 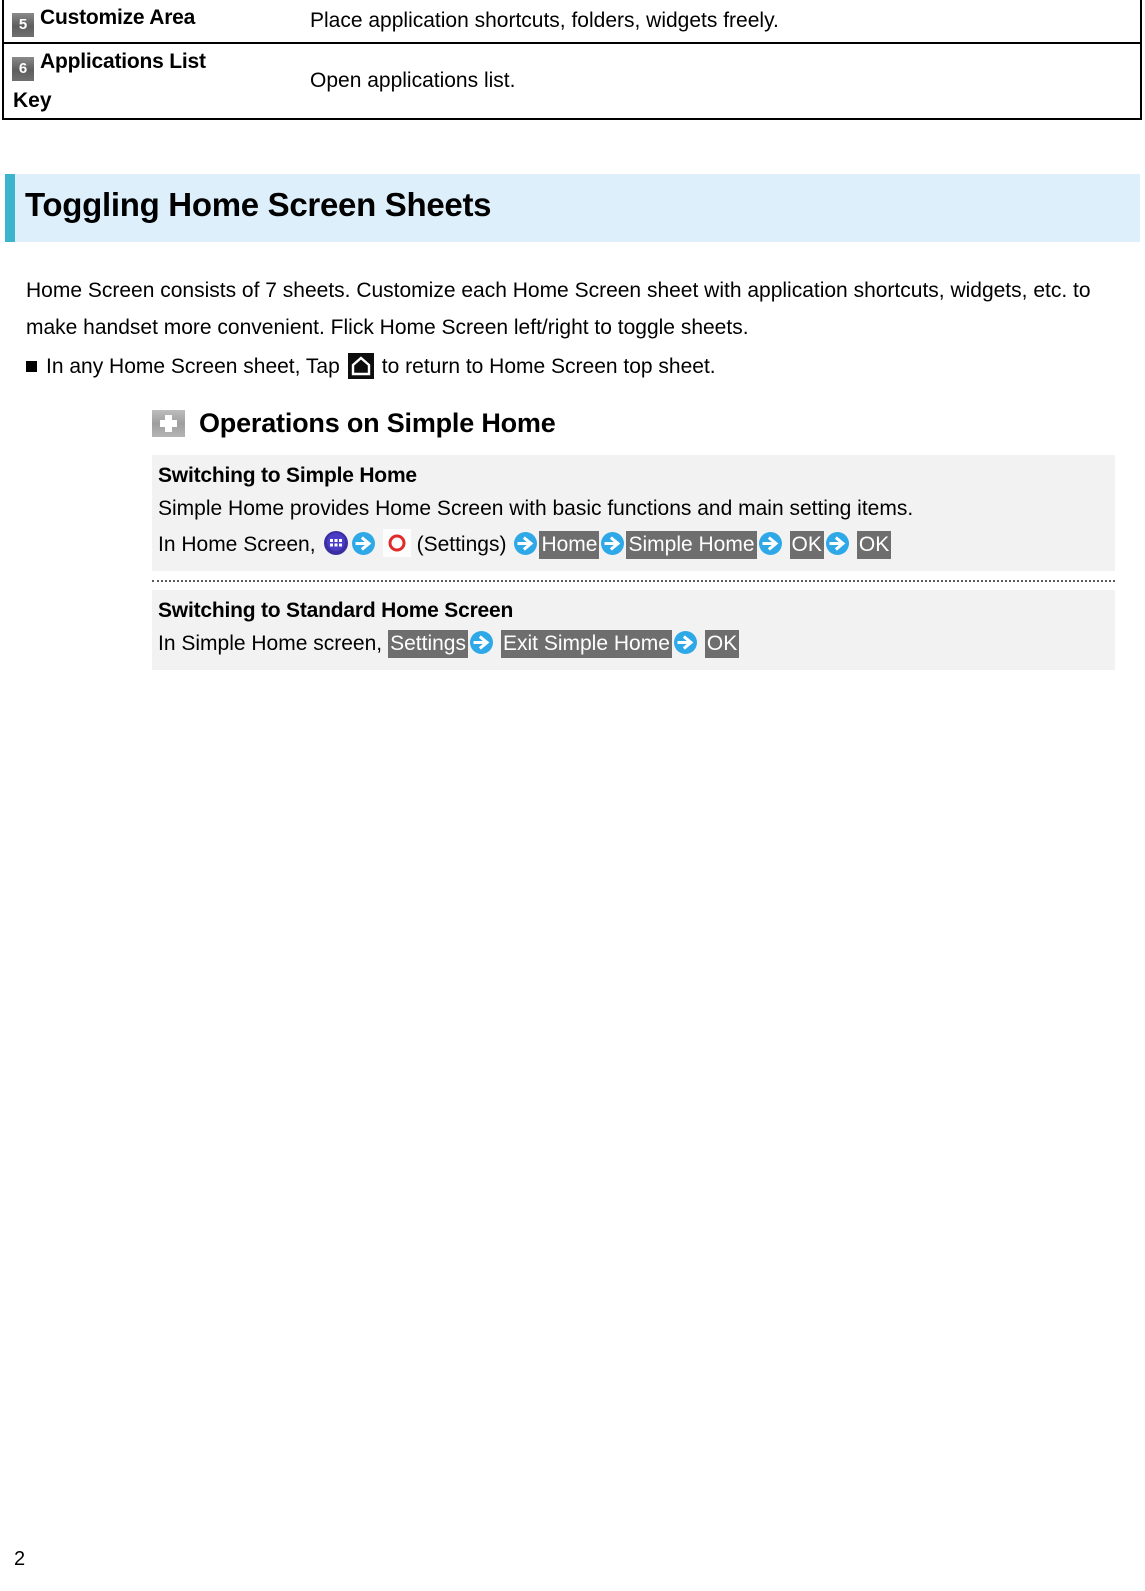 I want to click on step-chip-simple-home: Simple Home, so click(x=691, y=545).